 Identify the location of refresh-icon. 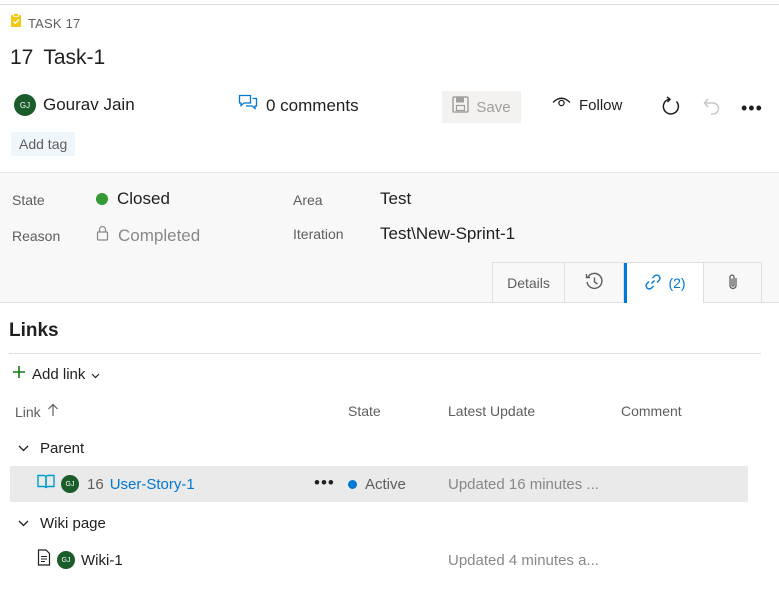
(670, 109).